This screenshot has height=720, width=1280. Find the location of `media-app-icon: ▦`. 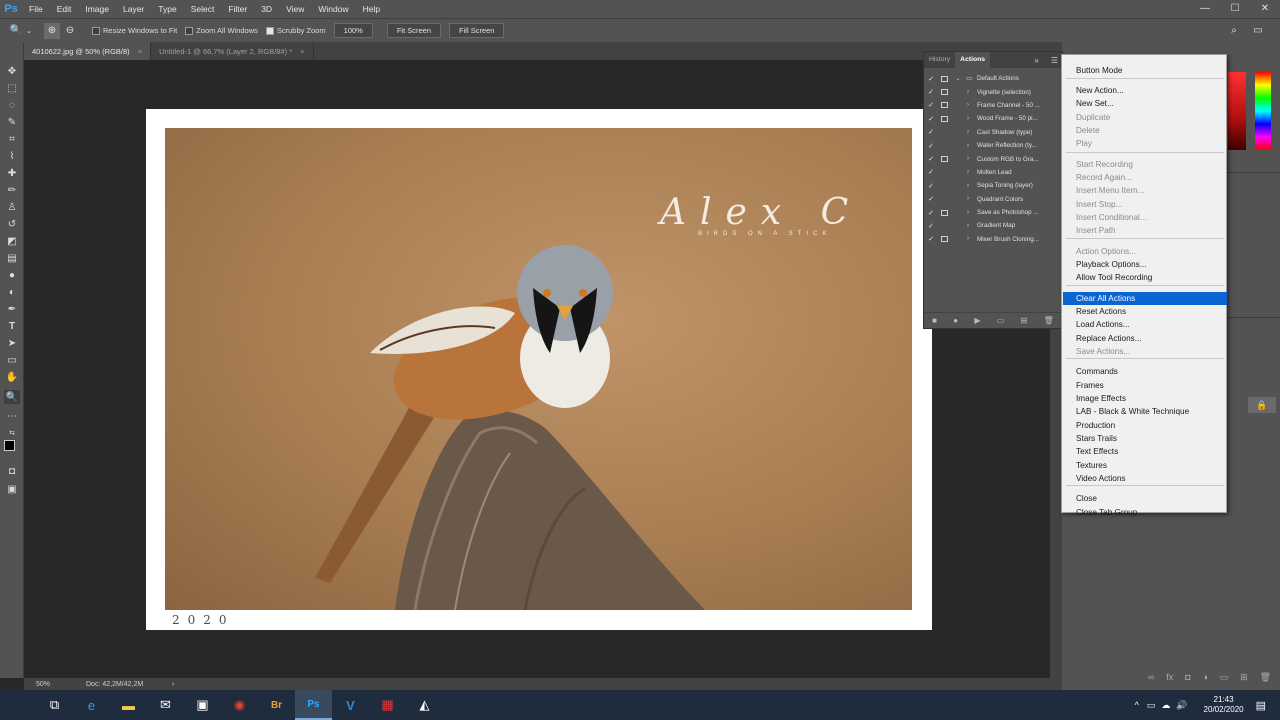

media-app-icon: ▦ is located at coordinates (387, 705).